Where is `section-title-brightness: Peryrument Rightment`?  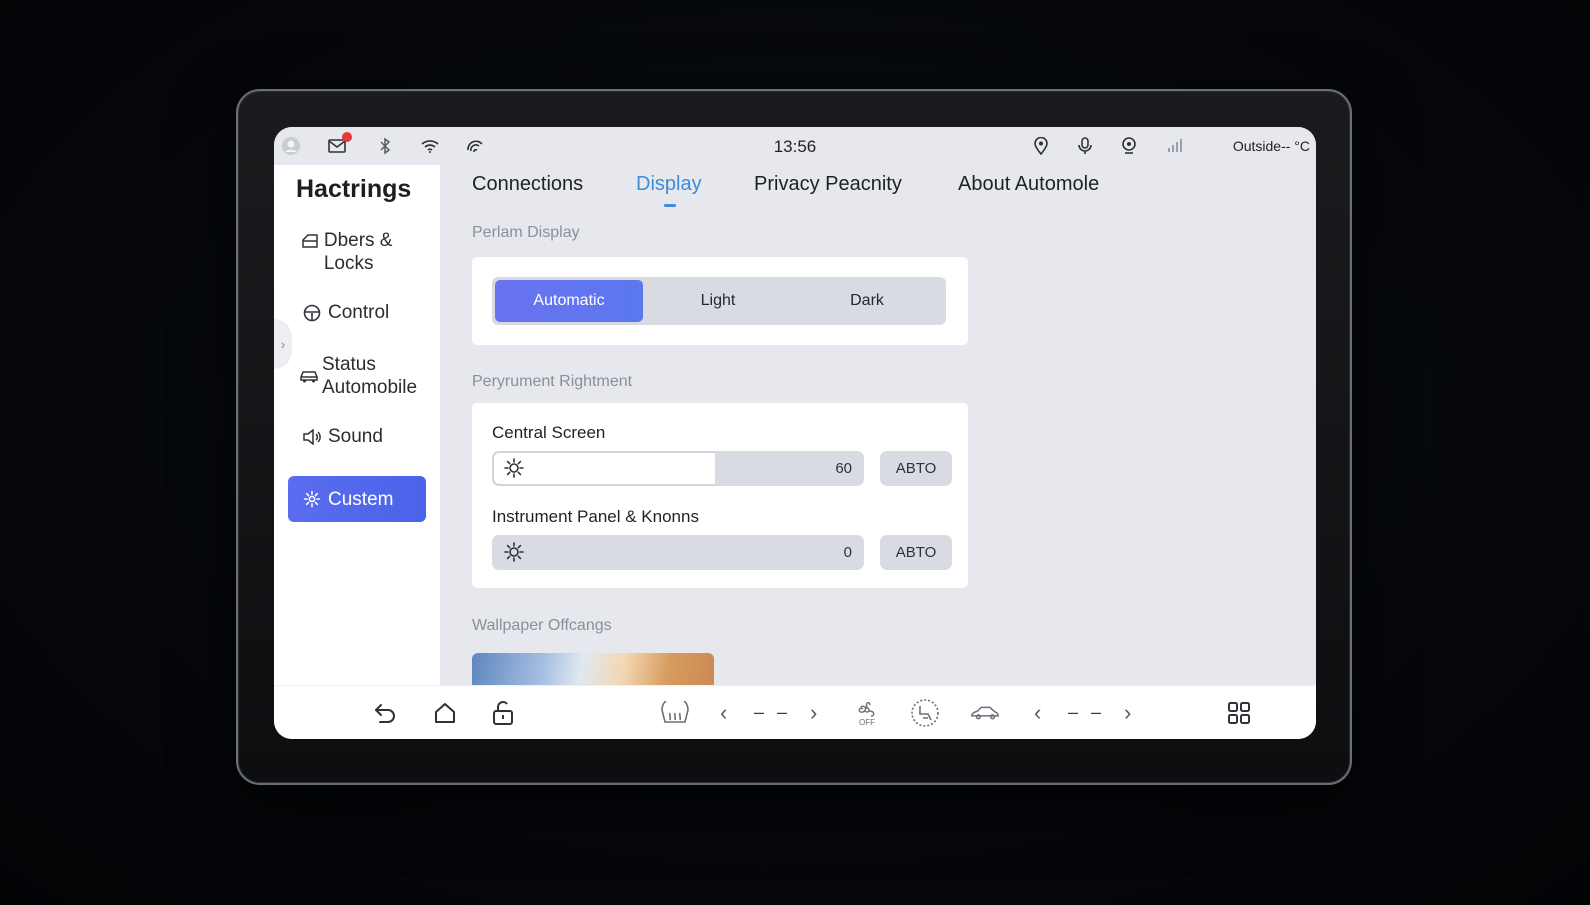
section-title-brightness: Peryrument Rightment is located at coordinates (552, 381).